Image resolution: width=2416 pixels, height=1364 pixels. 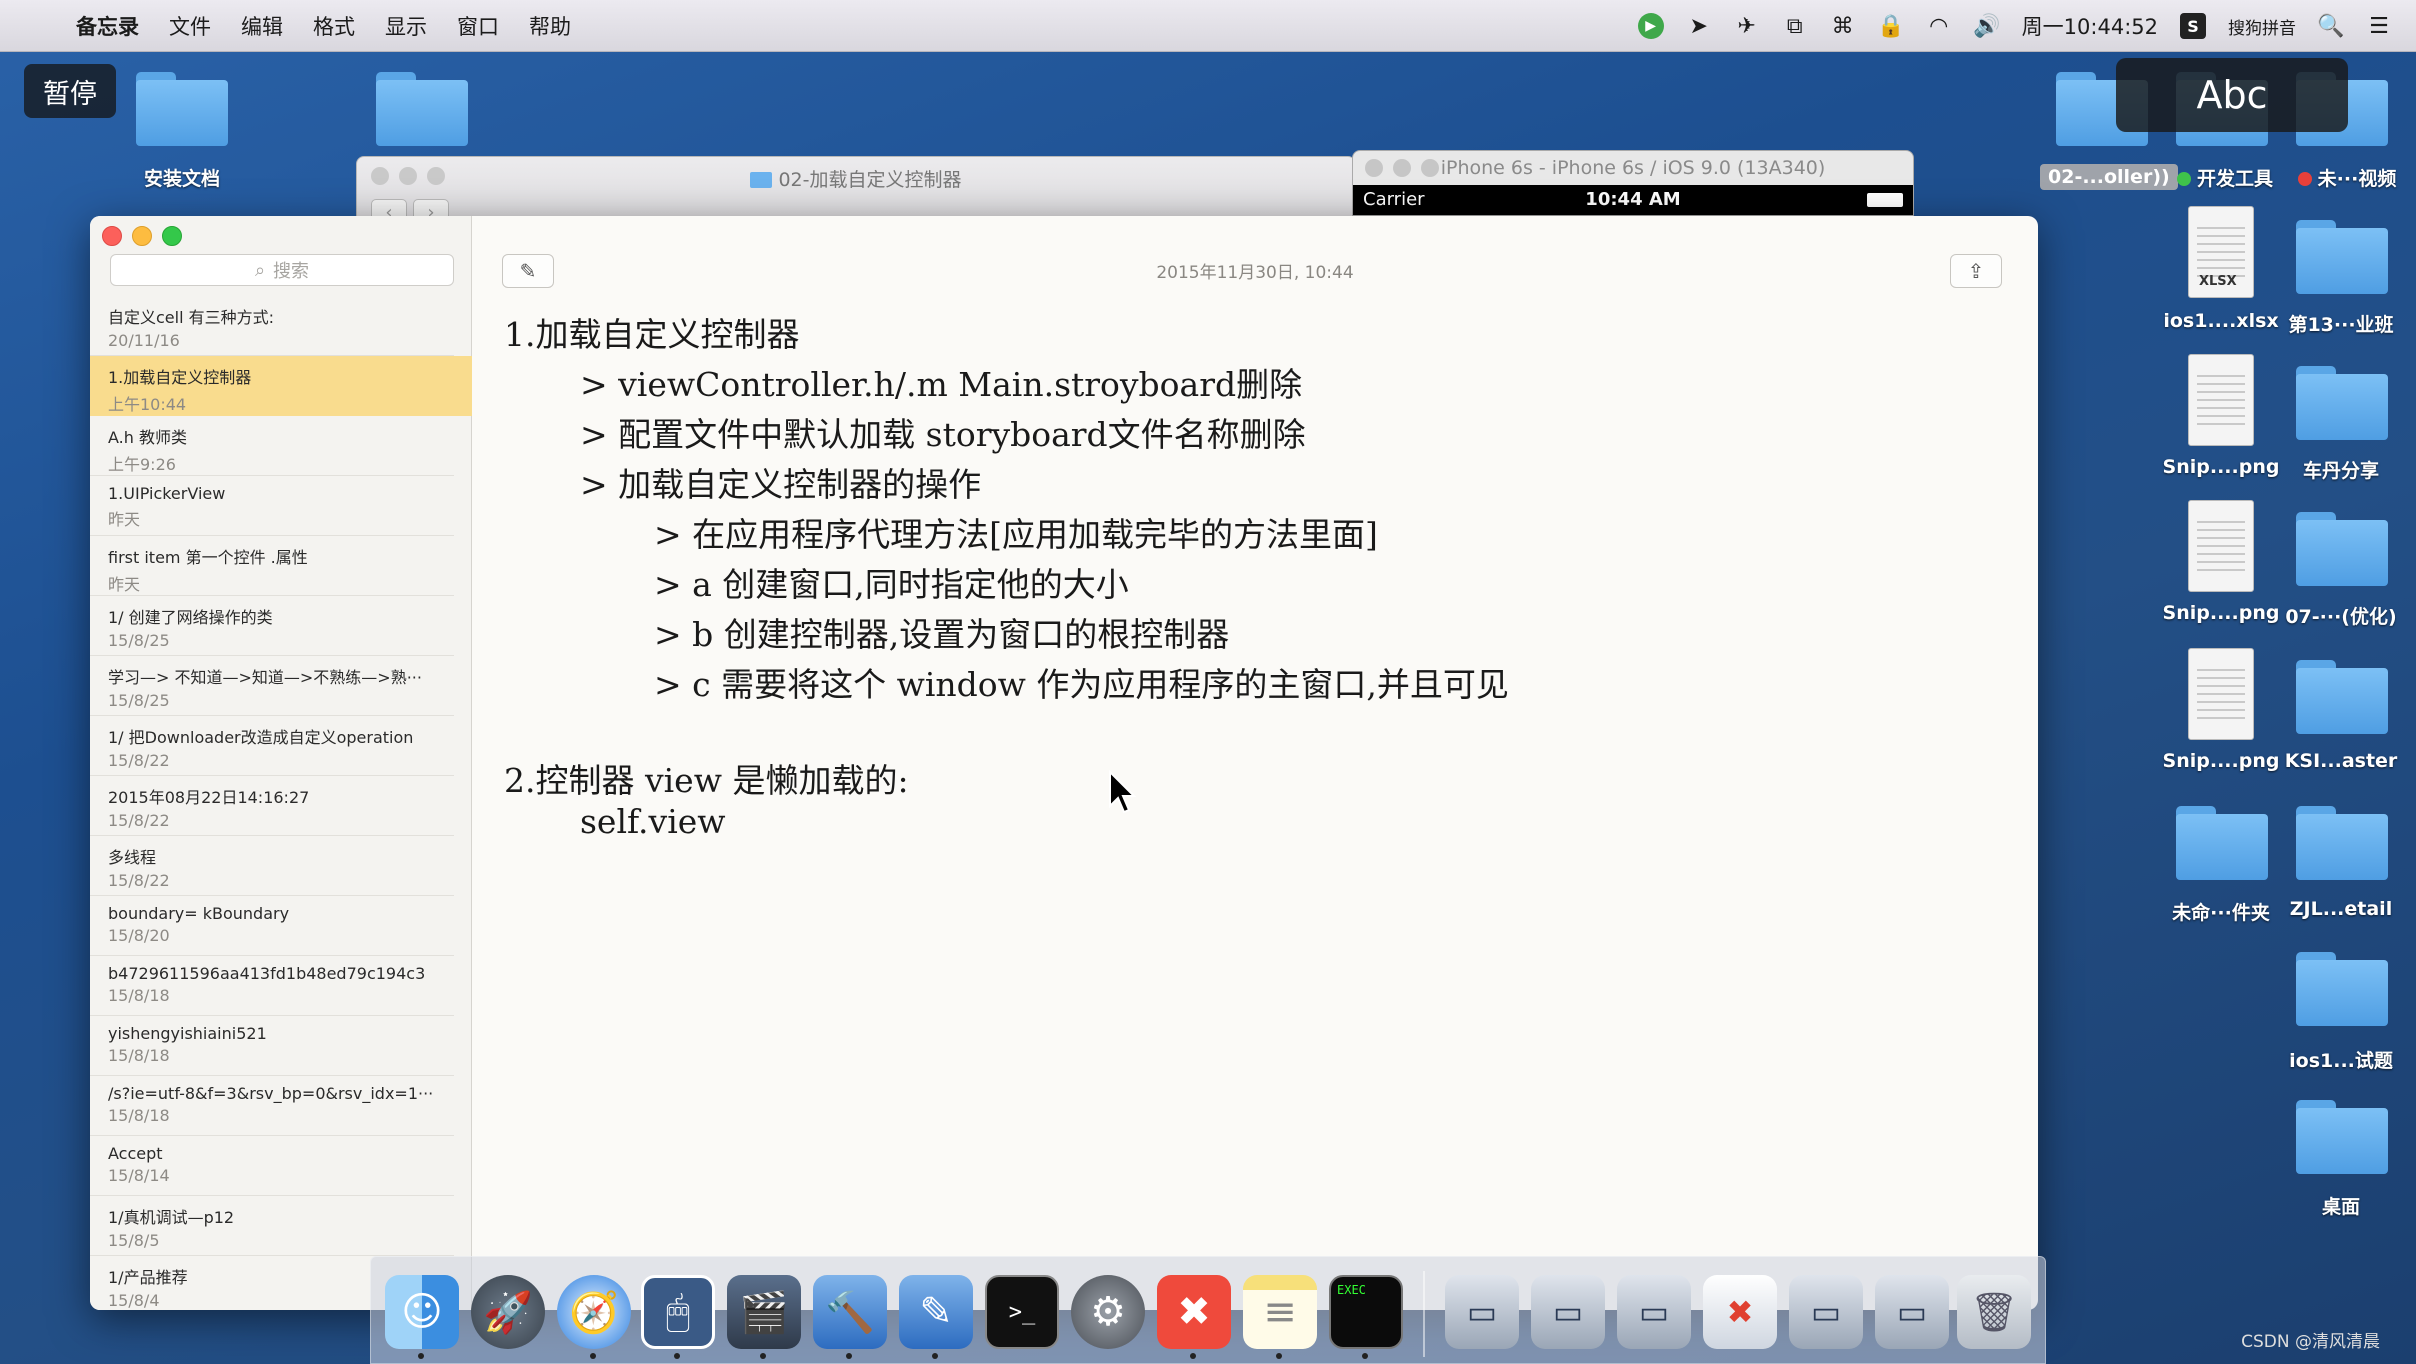 I want to click on finder-icon: ☺, so click(x=422, y=1312).